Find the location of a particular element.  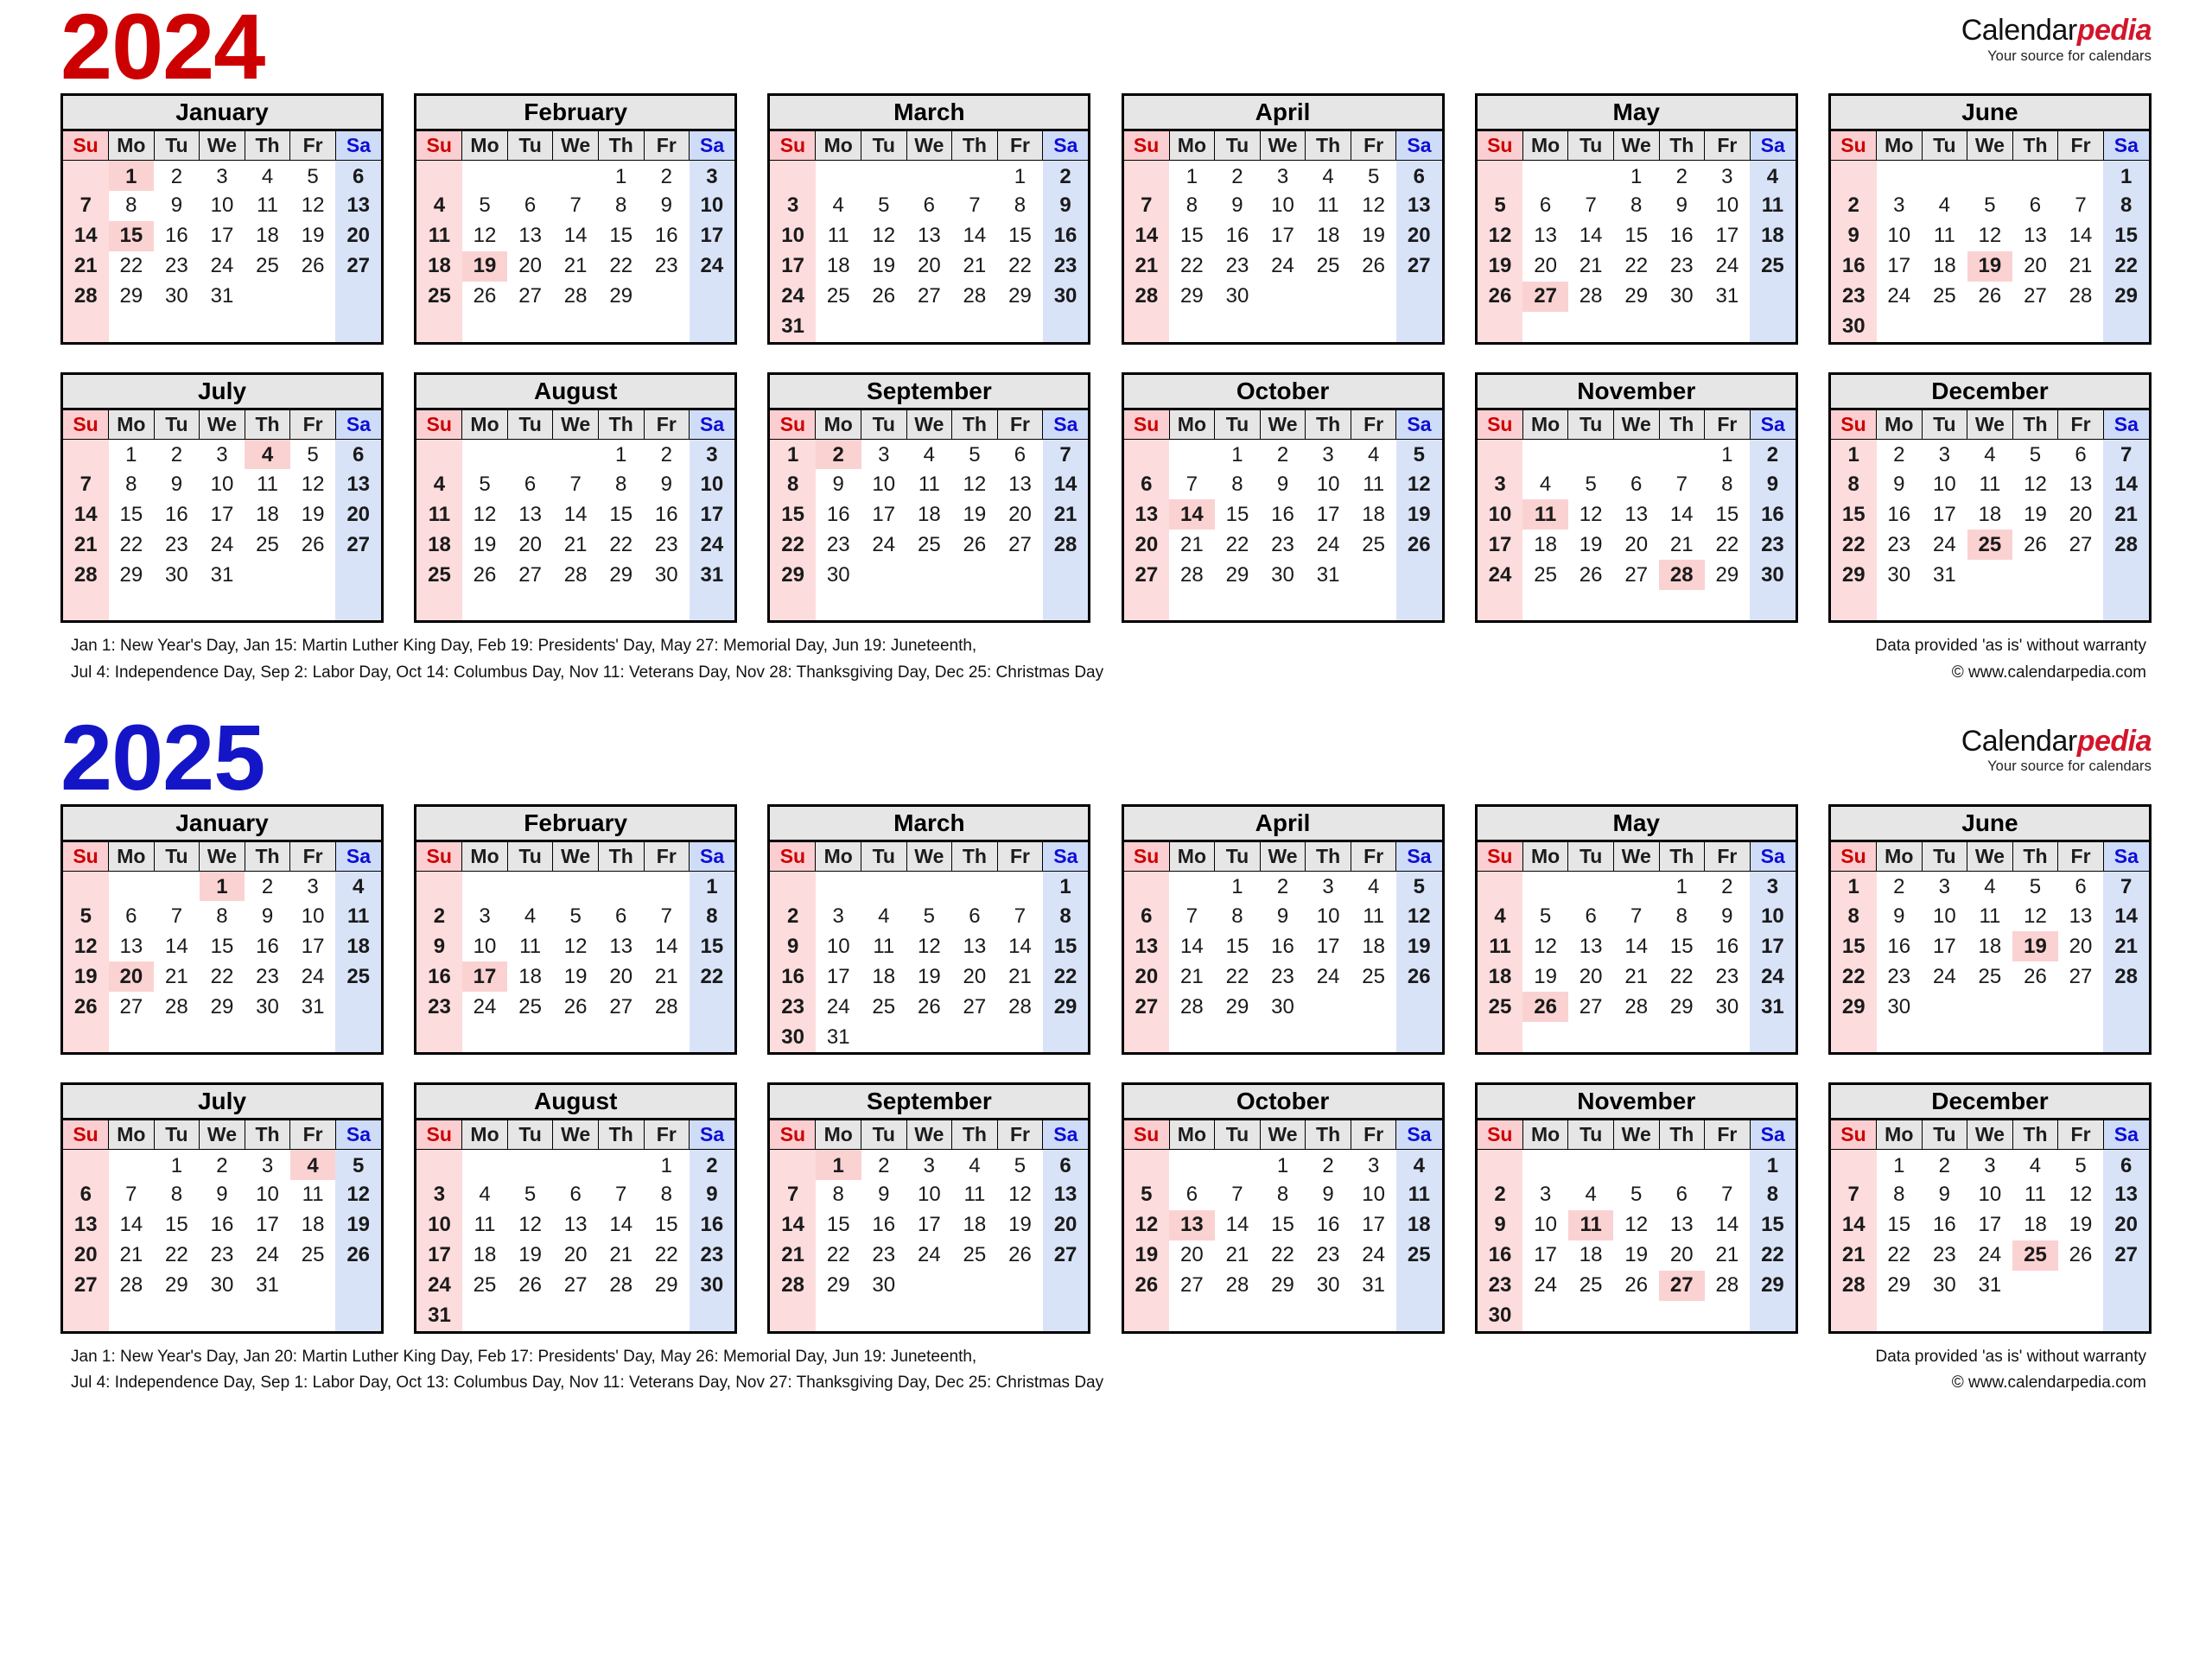

day-cell: 25 is located at coordinates (2035, 1255).